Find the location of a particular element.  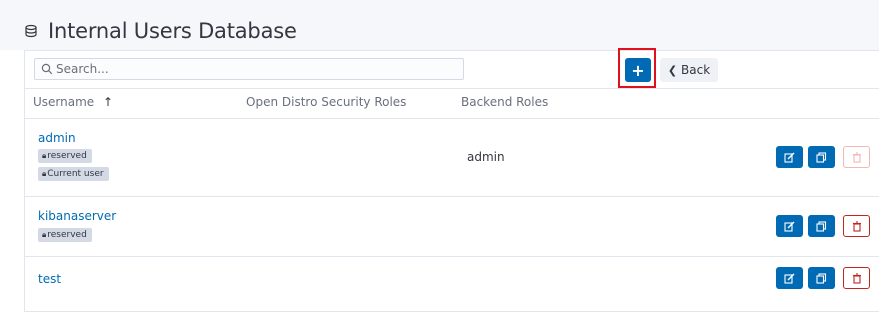

search-icon is located at coordinates (47, 69).